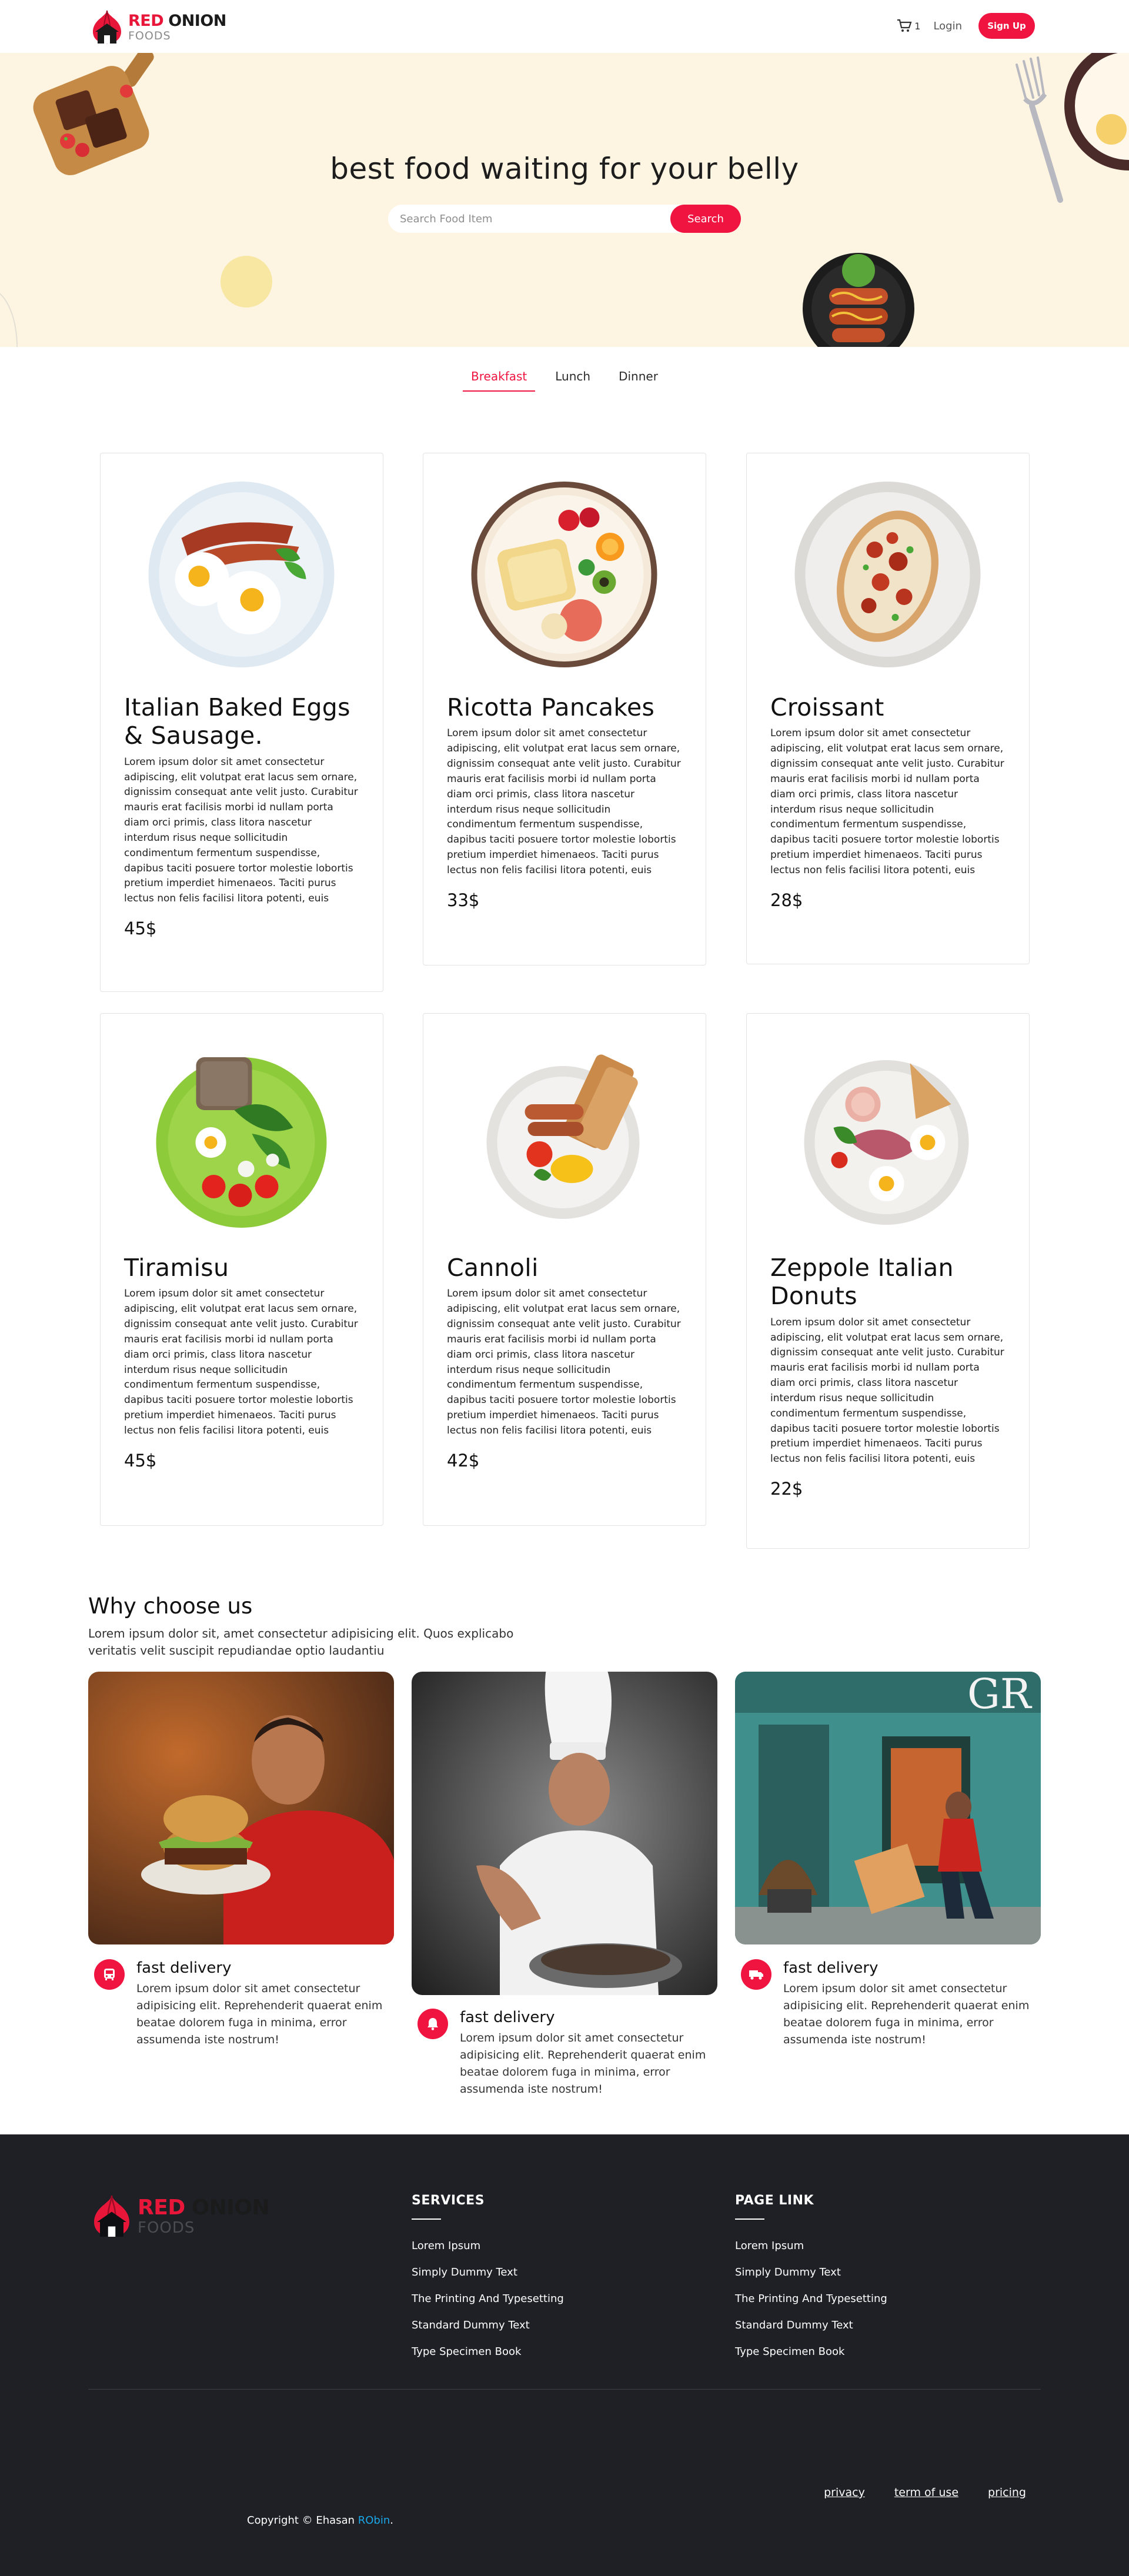  Describe the element at coordinates (1006, 26) in the screenshot. I see `signup-button: Sign Up` at that location.